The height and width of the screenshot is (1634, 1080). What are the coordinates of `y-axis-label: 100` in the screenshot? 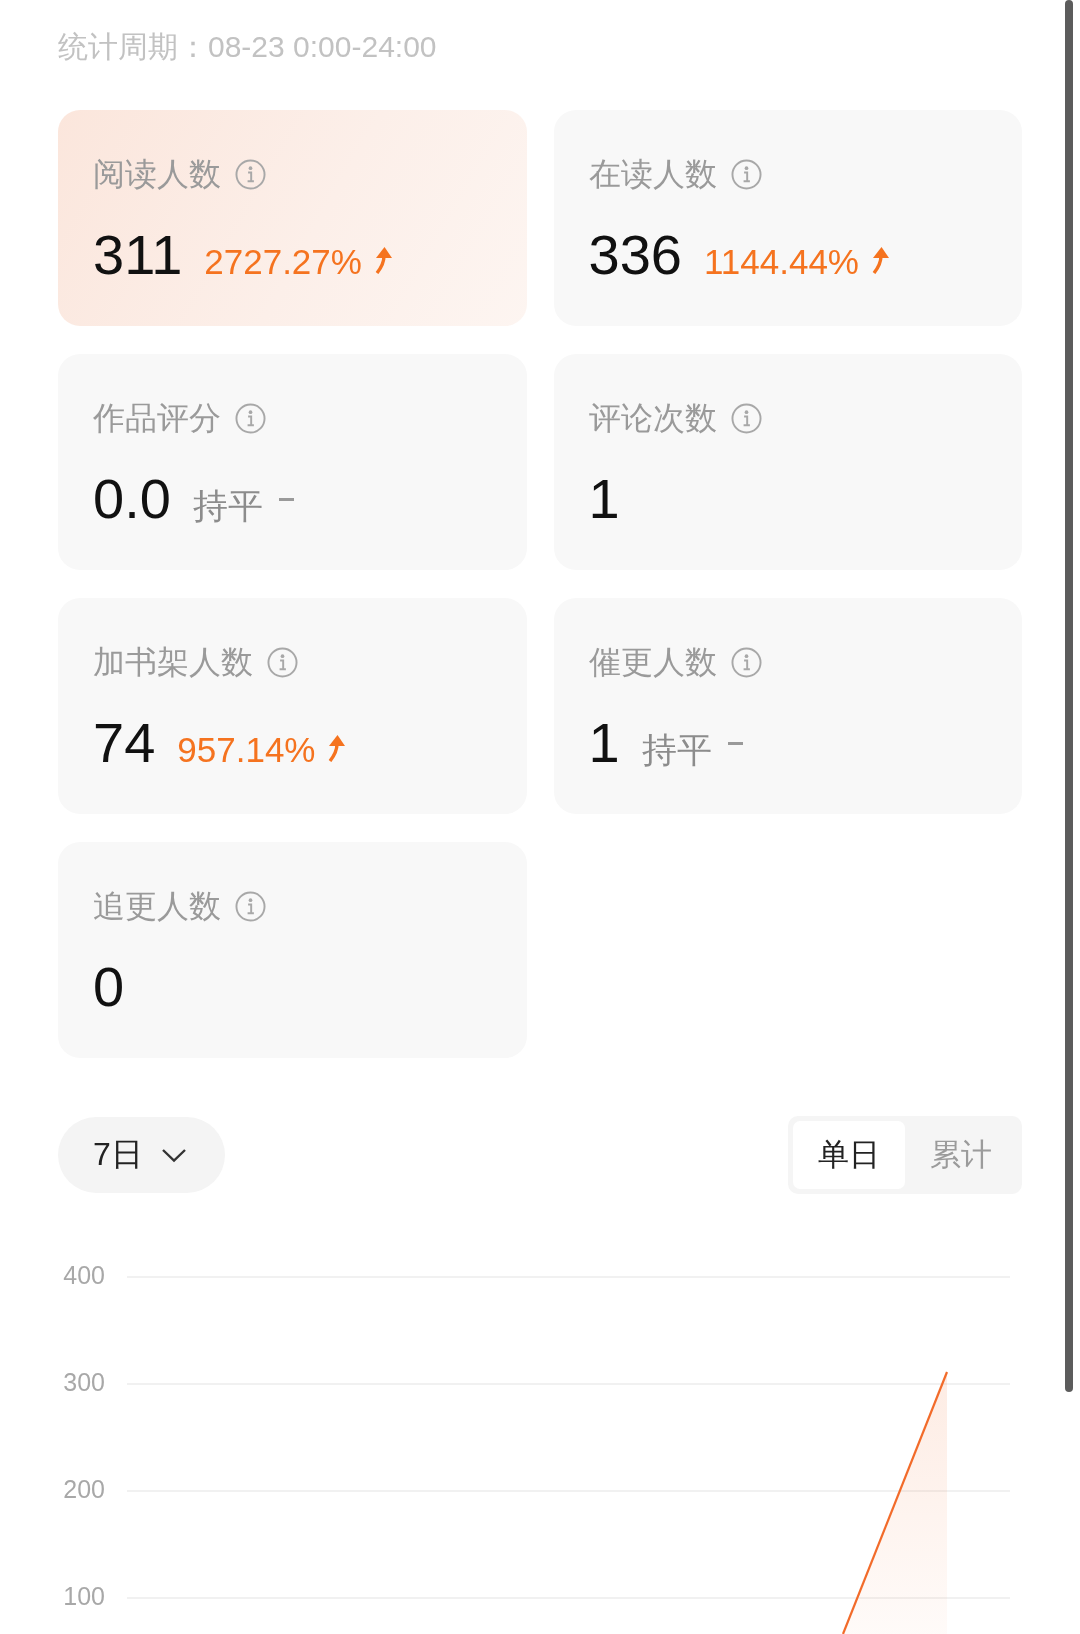 It's located at (84, 1595).